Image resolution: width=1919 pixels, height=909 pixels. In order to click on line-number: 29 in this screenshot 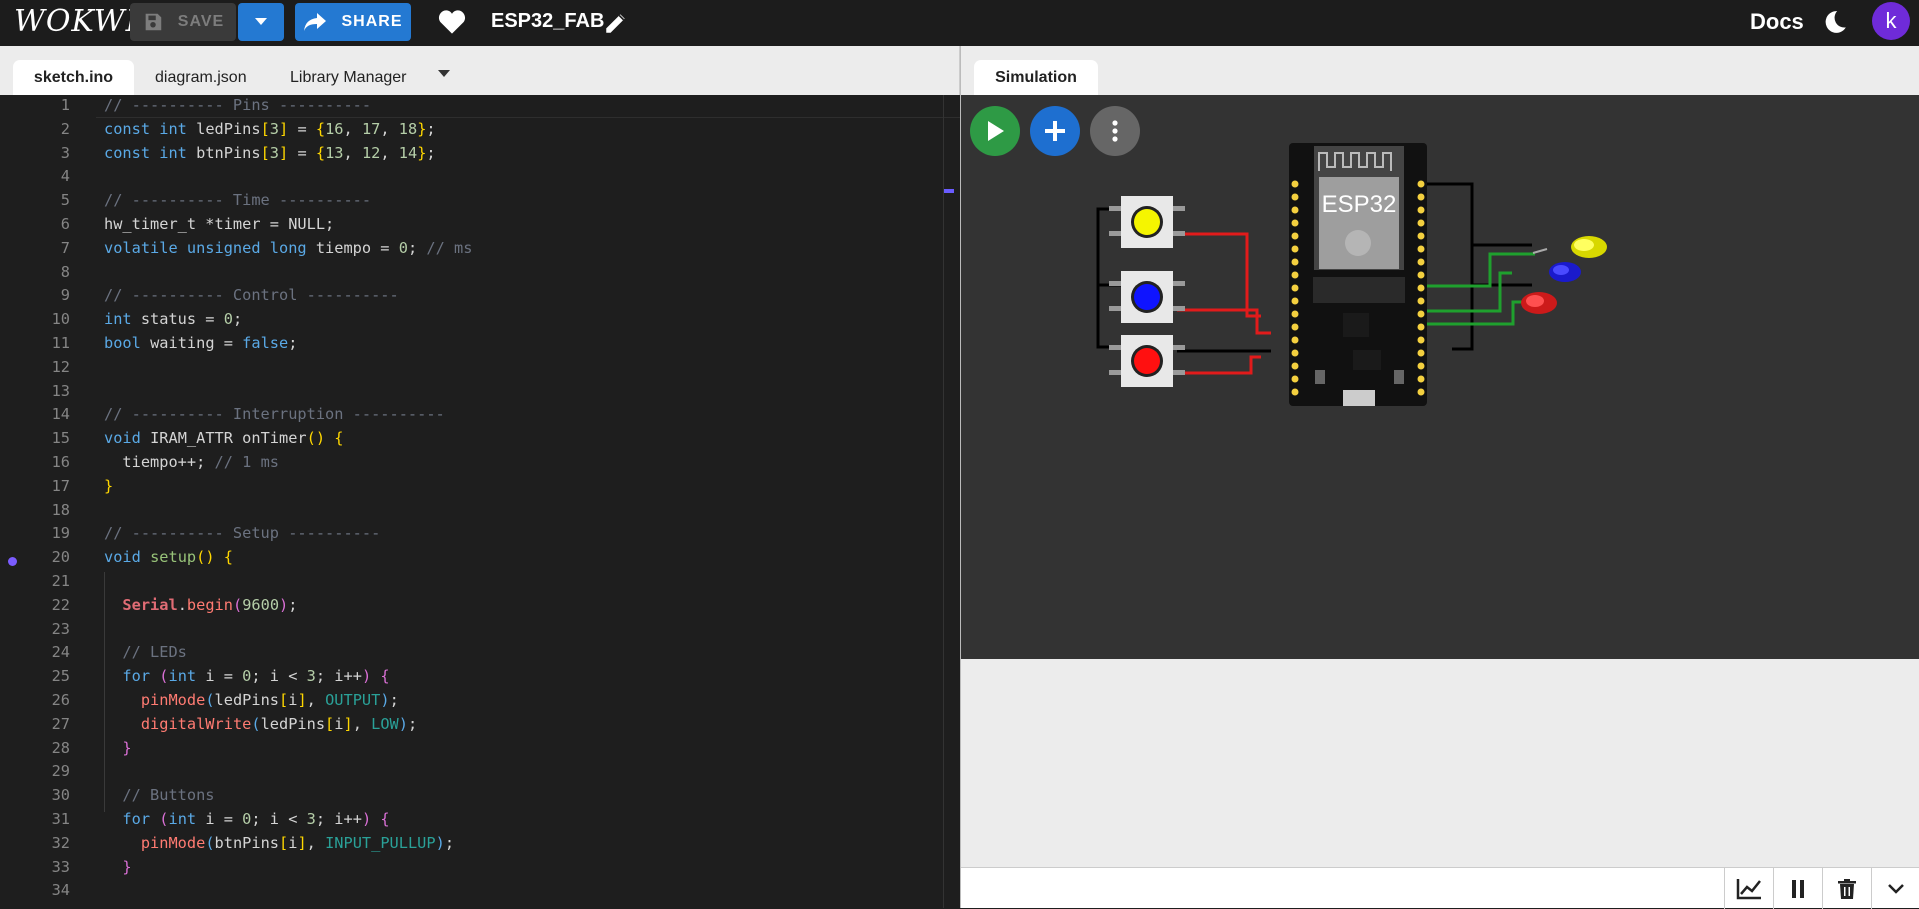, I will do `click(60, 771)`.